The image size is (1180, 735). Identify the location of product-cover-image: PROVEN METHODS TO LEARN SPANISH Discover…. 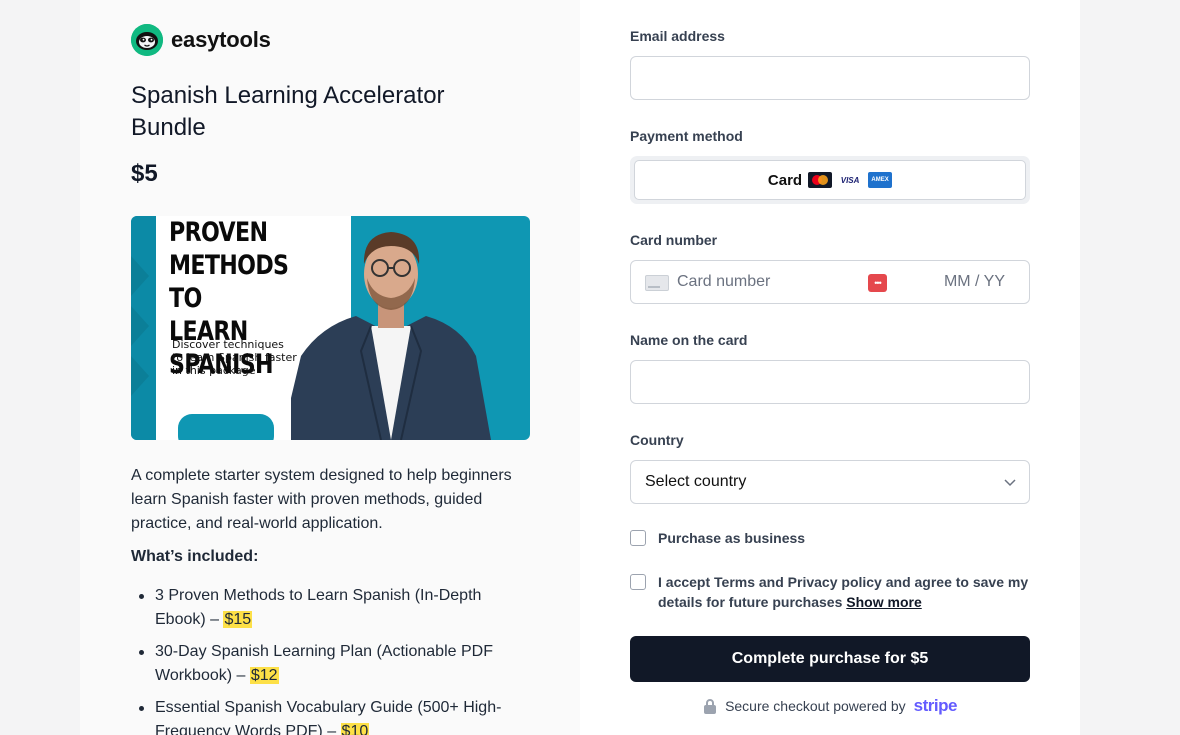
(330, 328).